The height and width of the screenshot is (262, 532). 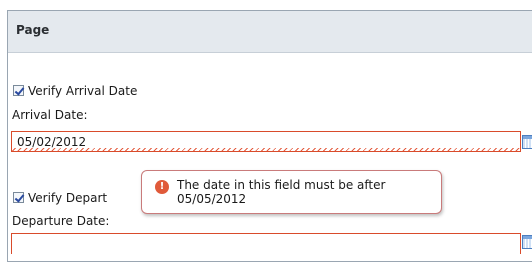 What do you see at coordinates (52, 142) in the screenshot?
I see `arrival-date-value: 05/02/2012` at bounding box center [52, 142].